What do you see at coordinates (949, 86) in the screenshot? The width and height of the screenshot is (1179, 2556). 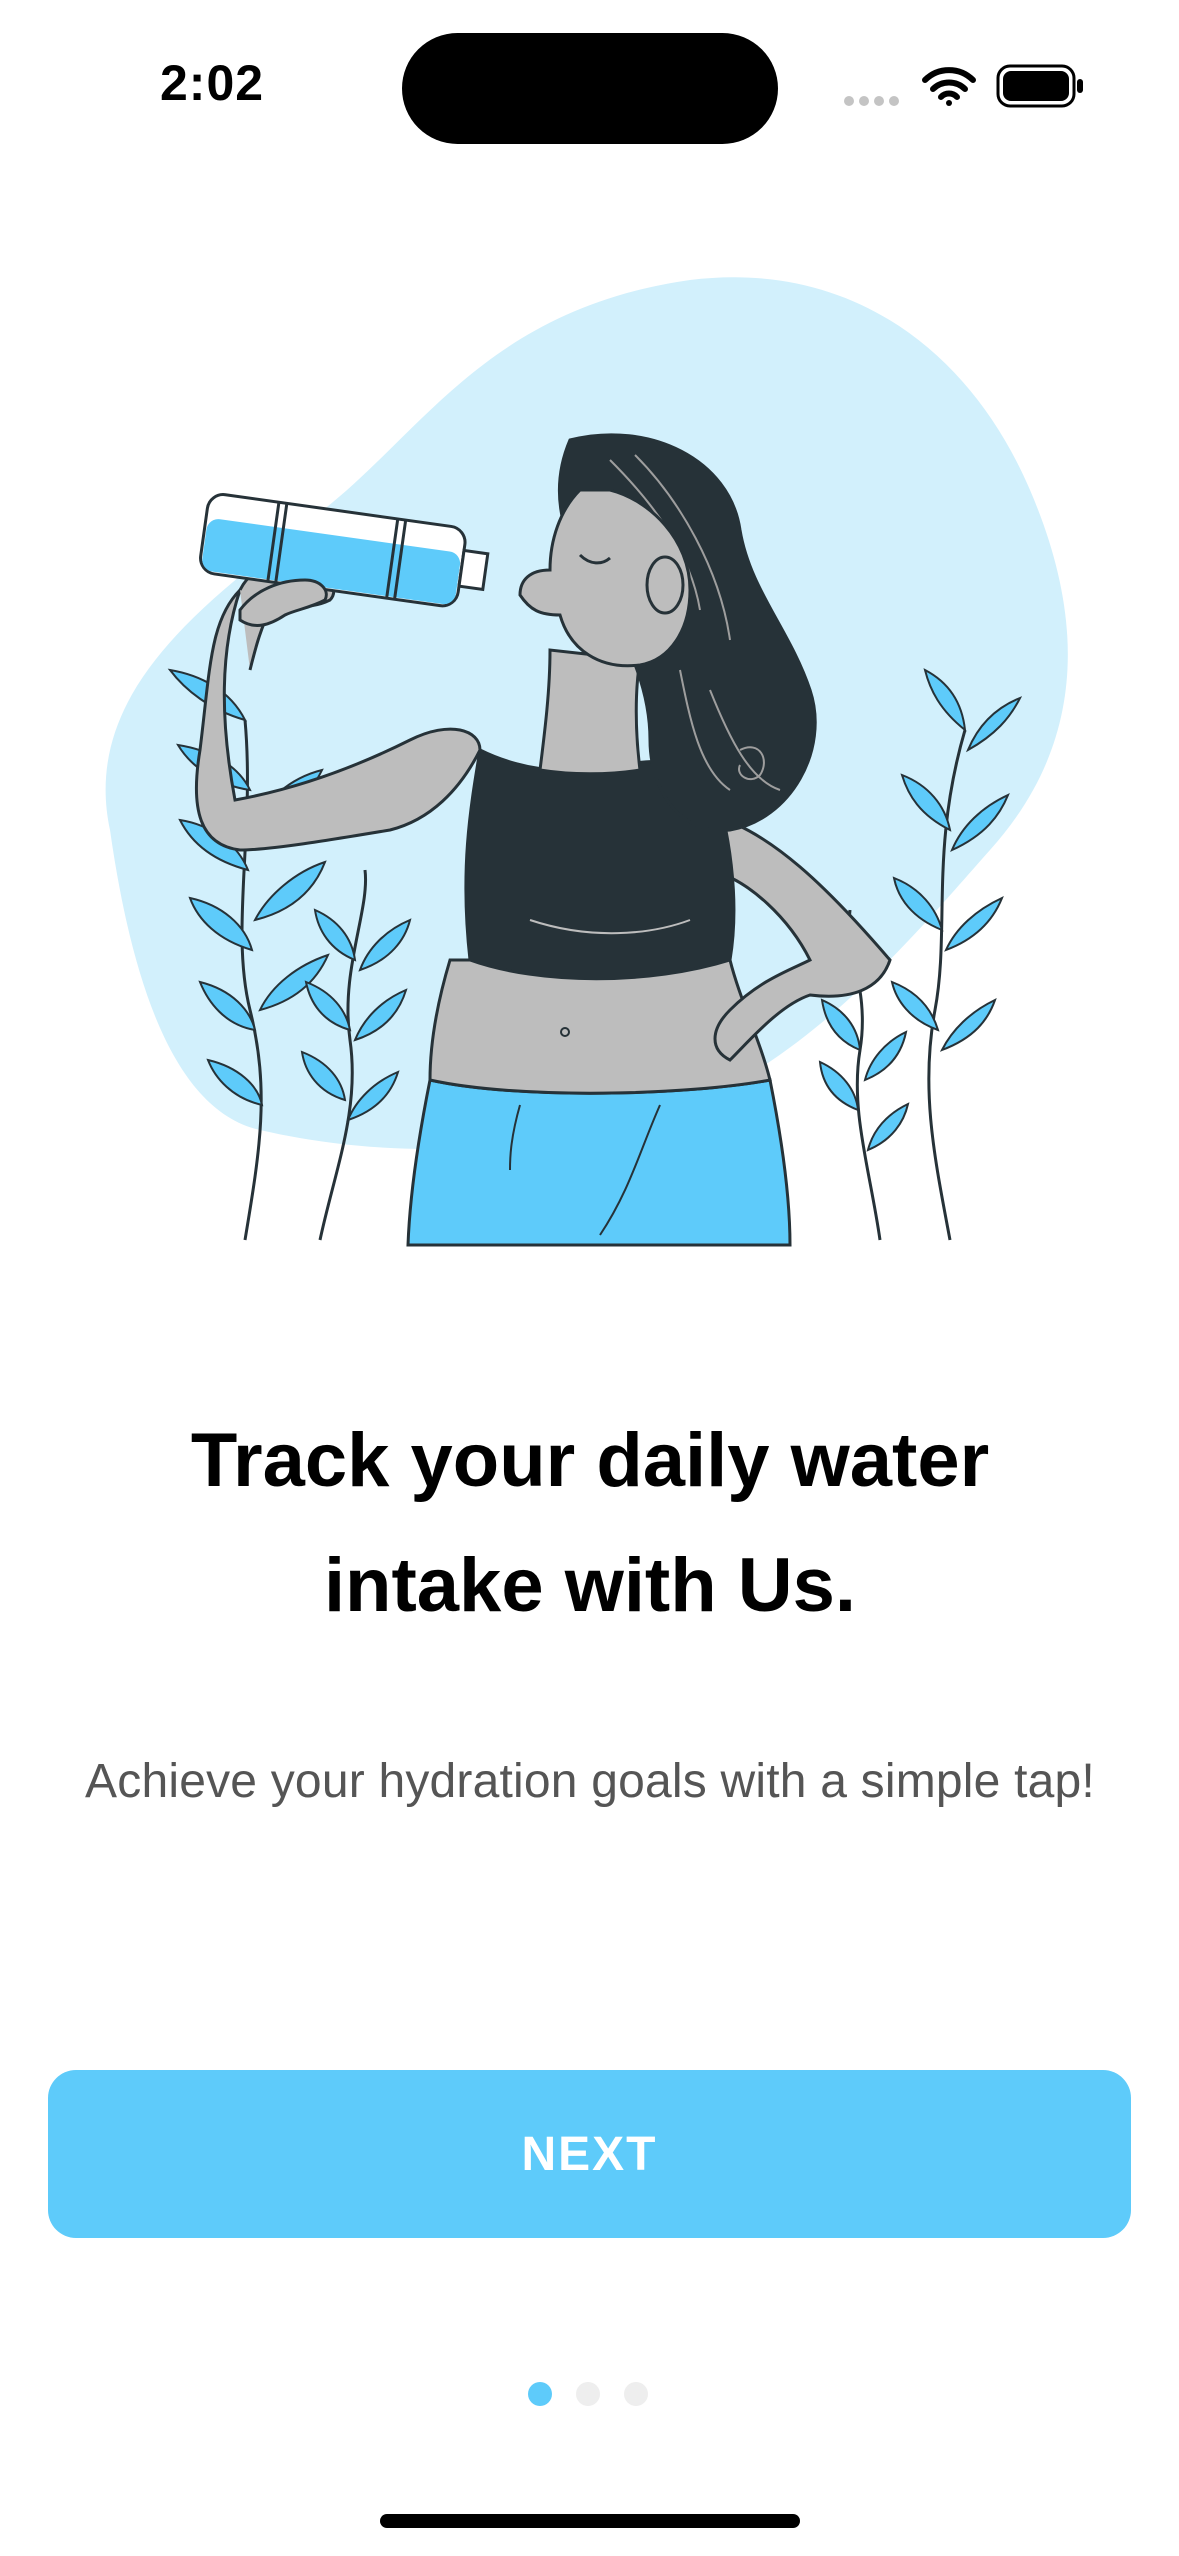 I see `wifi-icon` at bounding box center [949, 86].